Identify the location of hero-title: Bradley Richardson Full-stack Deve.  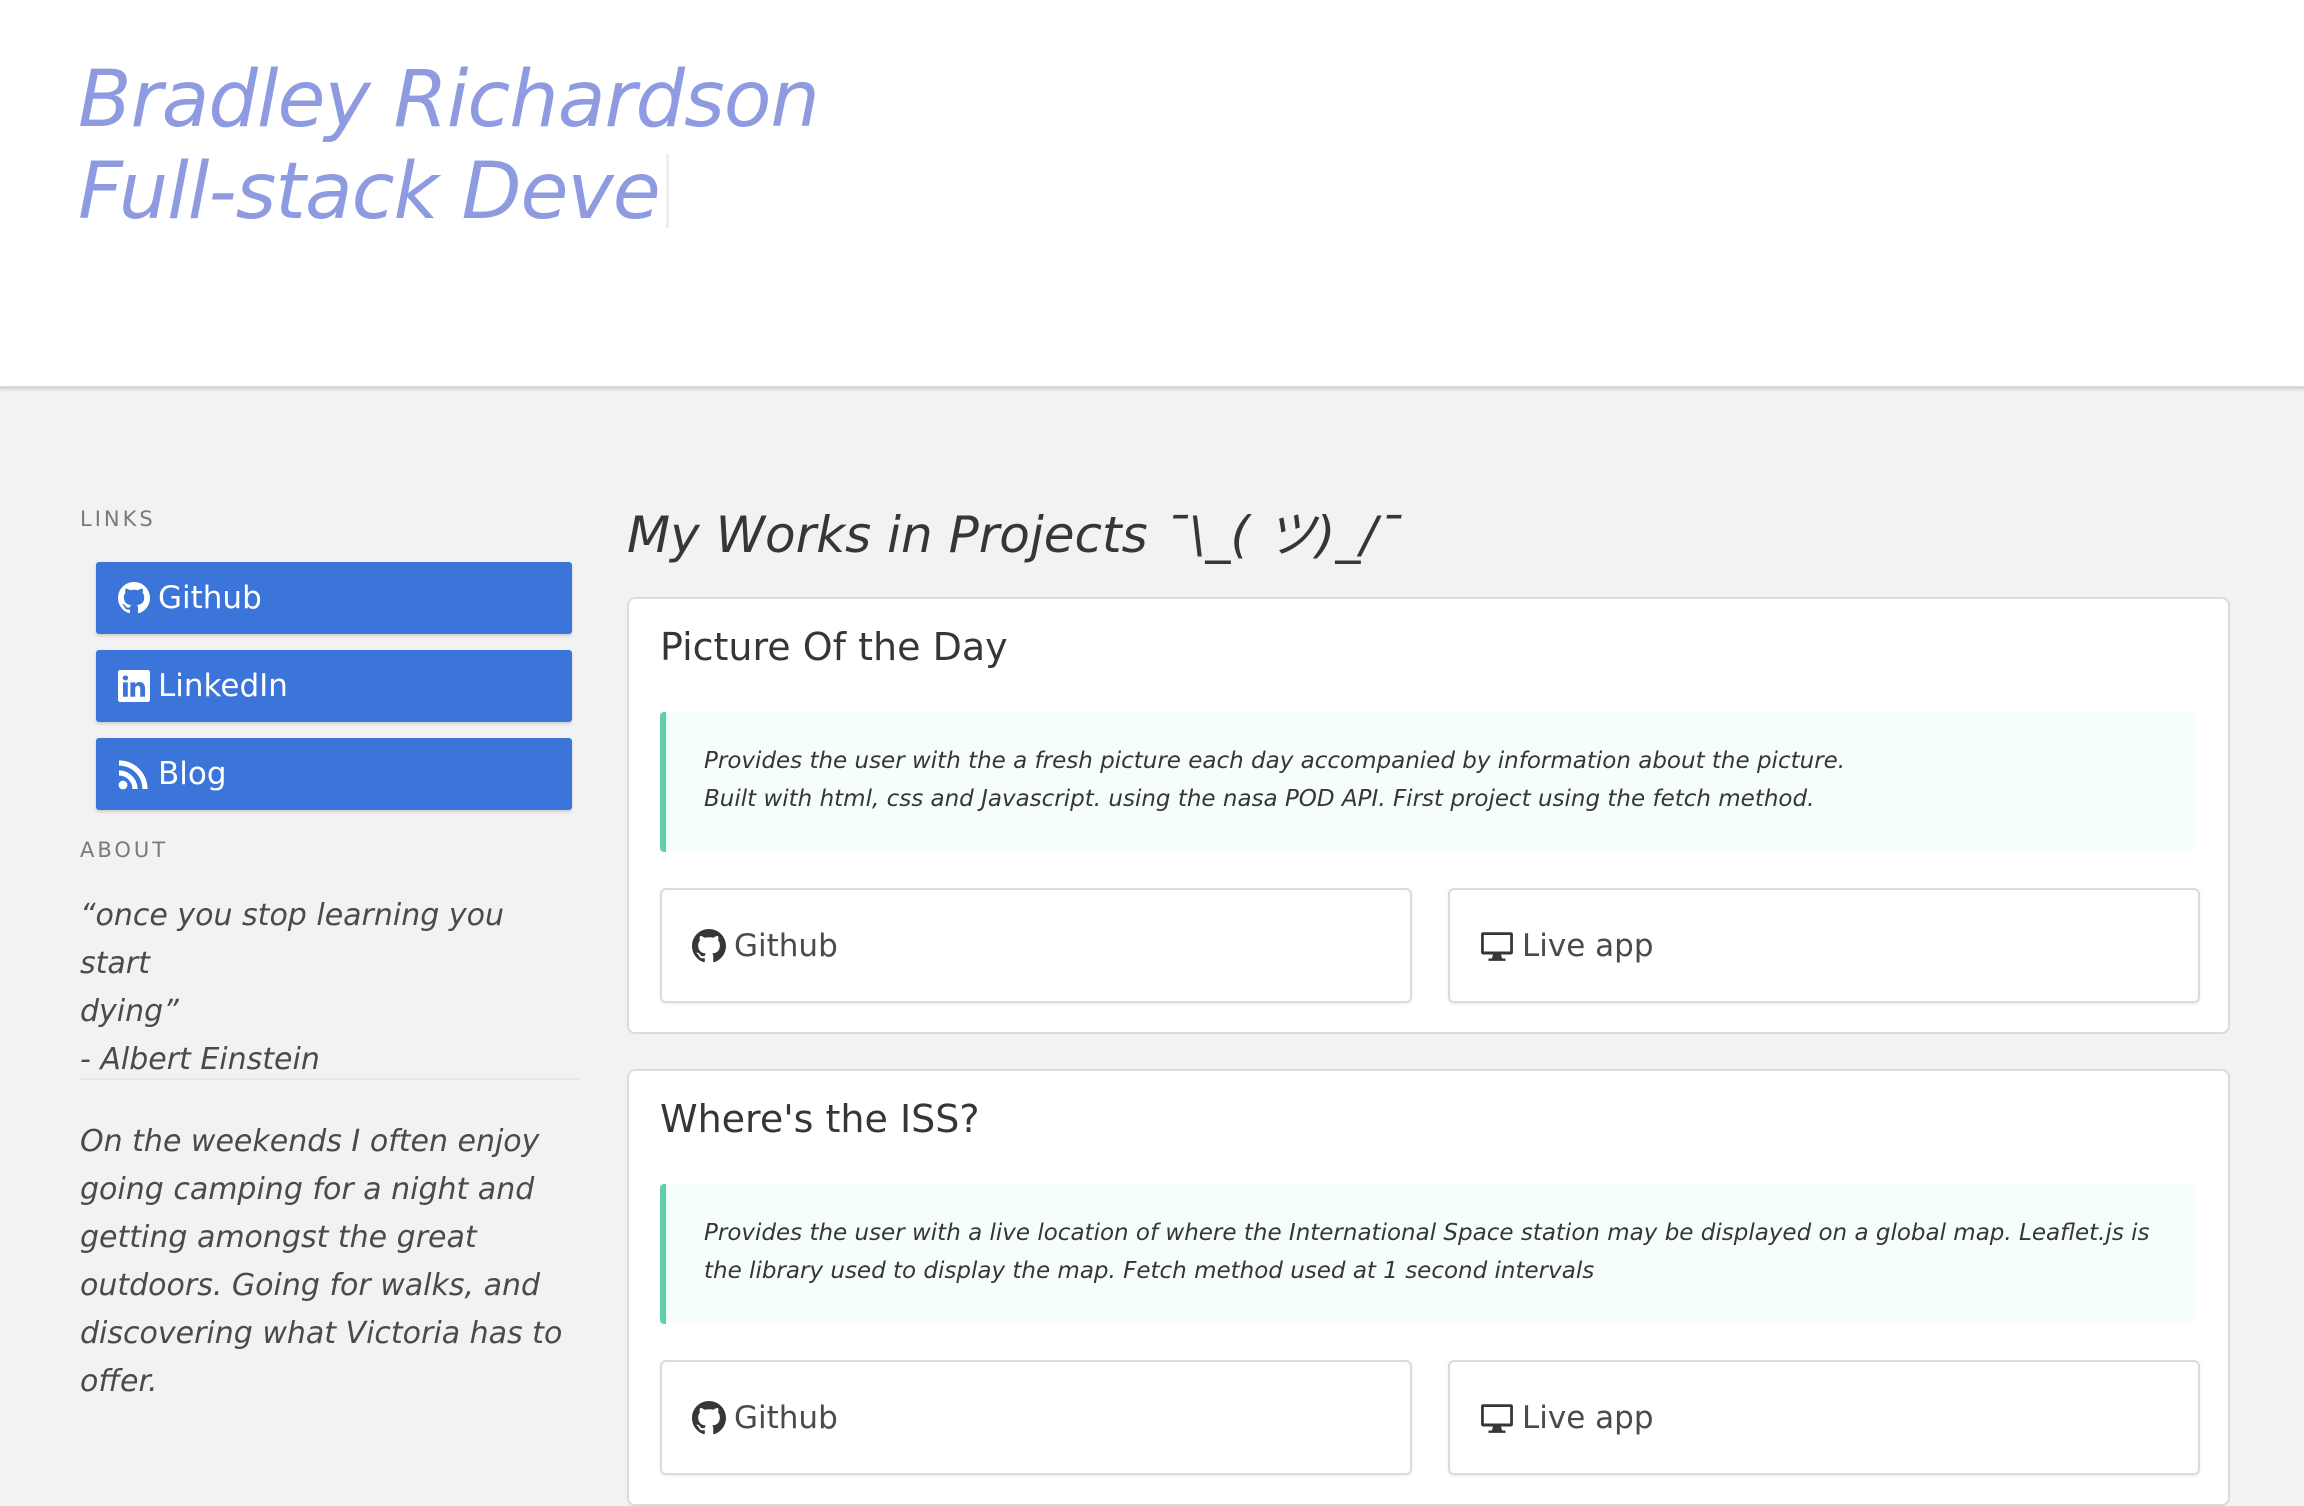
(449, 146).